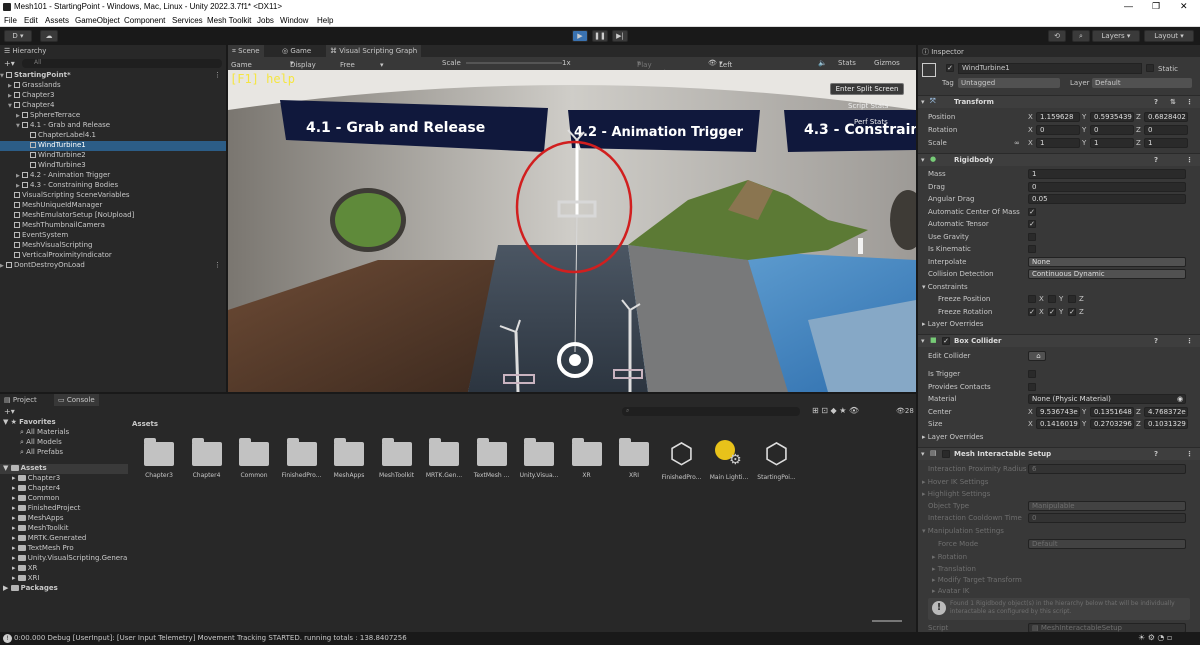 The height and width of the screenshot is (645, 1200). I want to click on layers-dropdown: Layers ▾, so click(1116, 36).